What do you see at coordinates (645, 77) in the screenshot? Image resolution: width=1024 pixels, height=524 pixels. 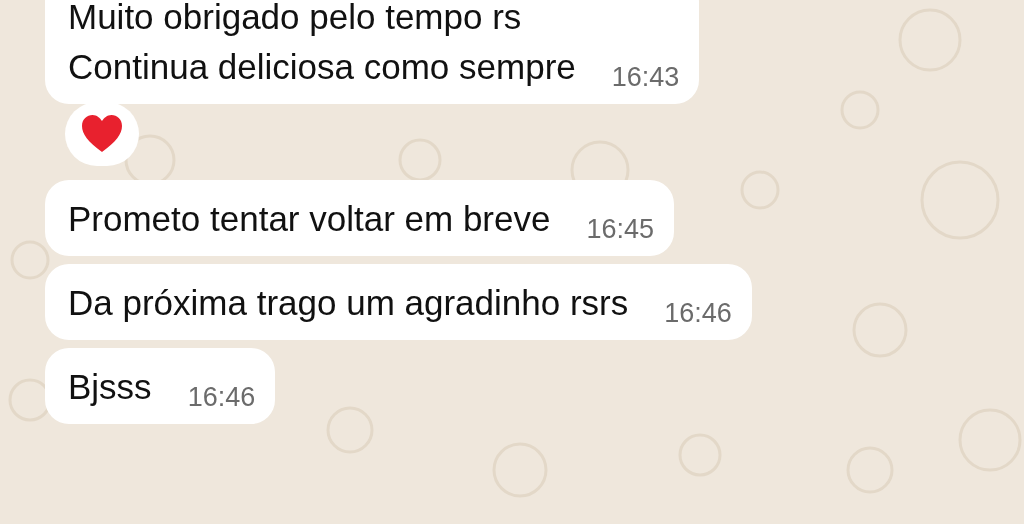 I see `message-time: 16:43` at bounding box center [645, 77].